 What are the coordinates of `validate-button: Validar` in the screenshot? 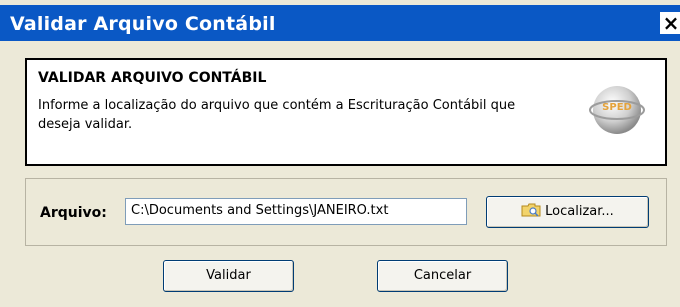 It's located at (228, 276).